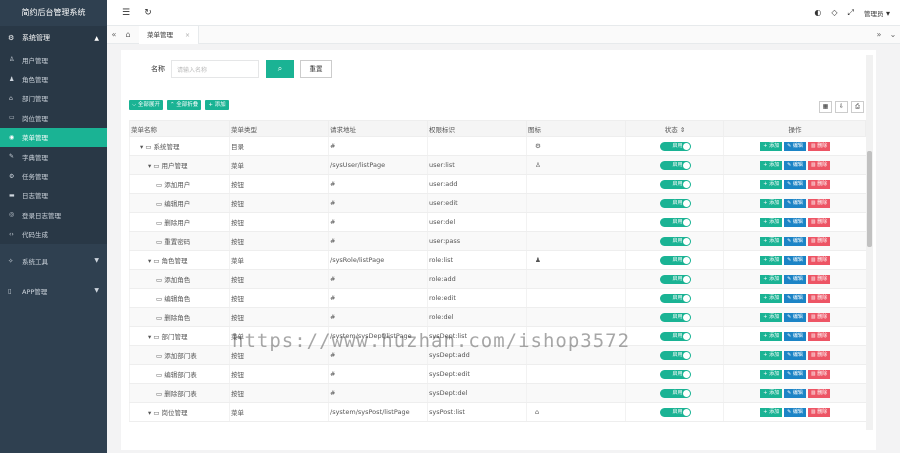  What do you see at coordinates (53, 117) in the screenshot?
I see `sidebar-item-posts: ▭ 岗位管理` at bounding box center [53, 117].